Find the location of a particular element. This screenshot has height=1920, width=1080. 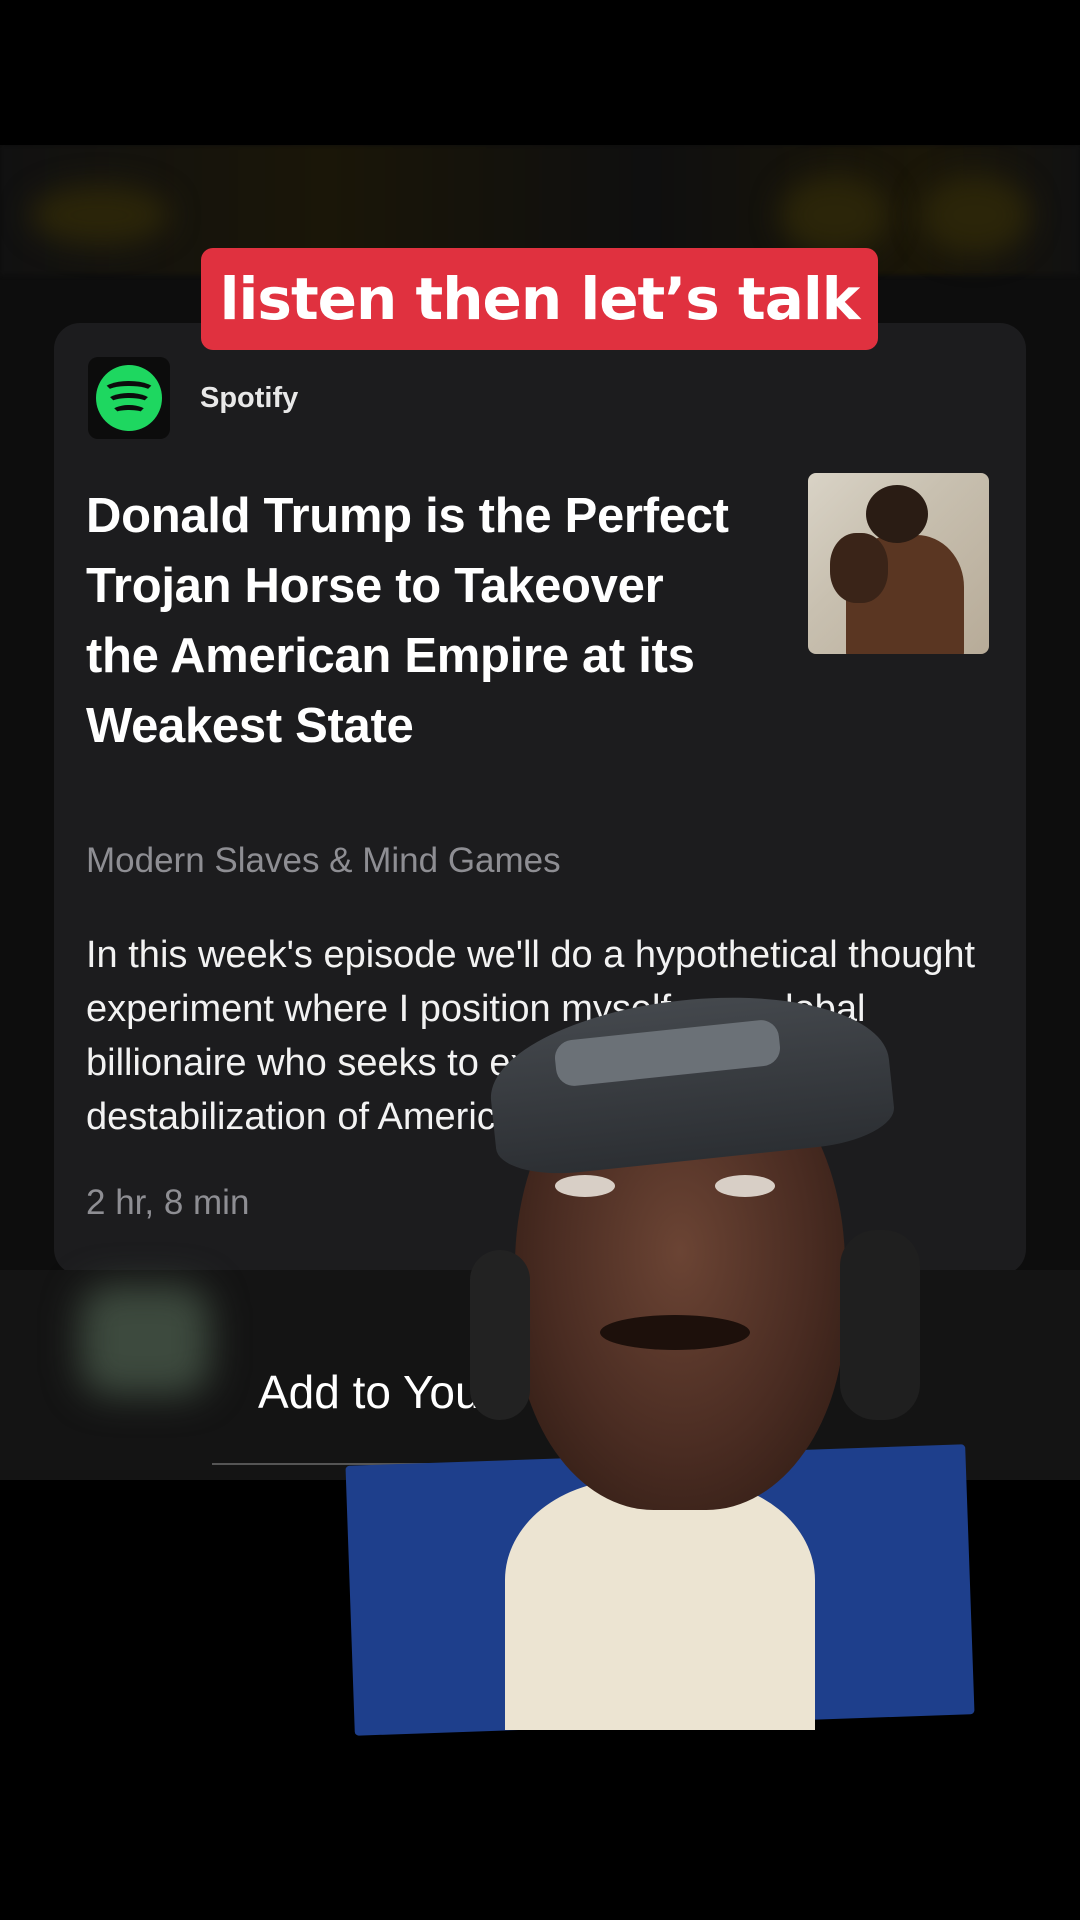

caption-text: listen then let’s talk is located at coordinates (540, 299).